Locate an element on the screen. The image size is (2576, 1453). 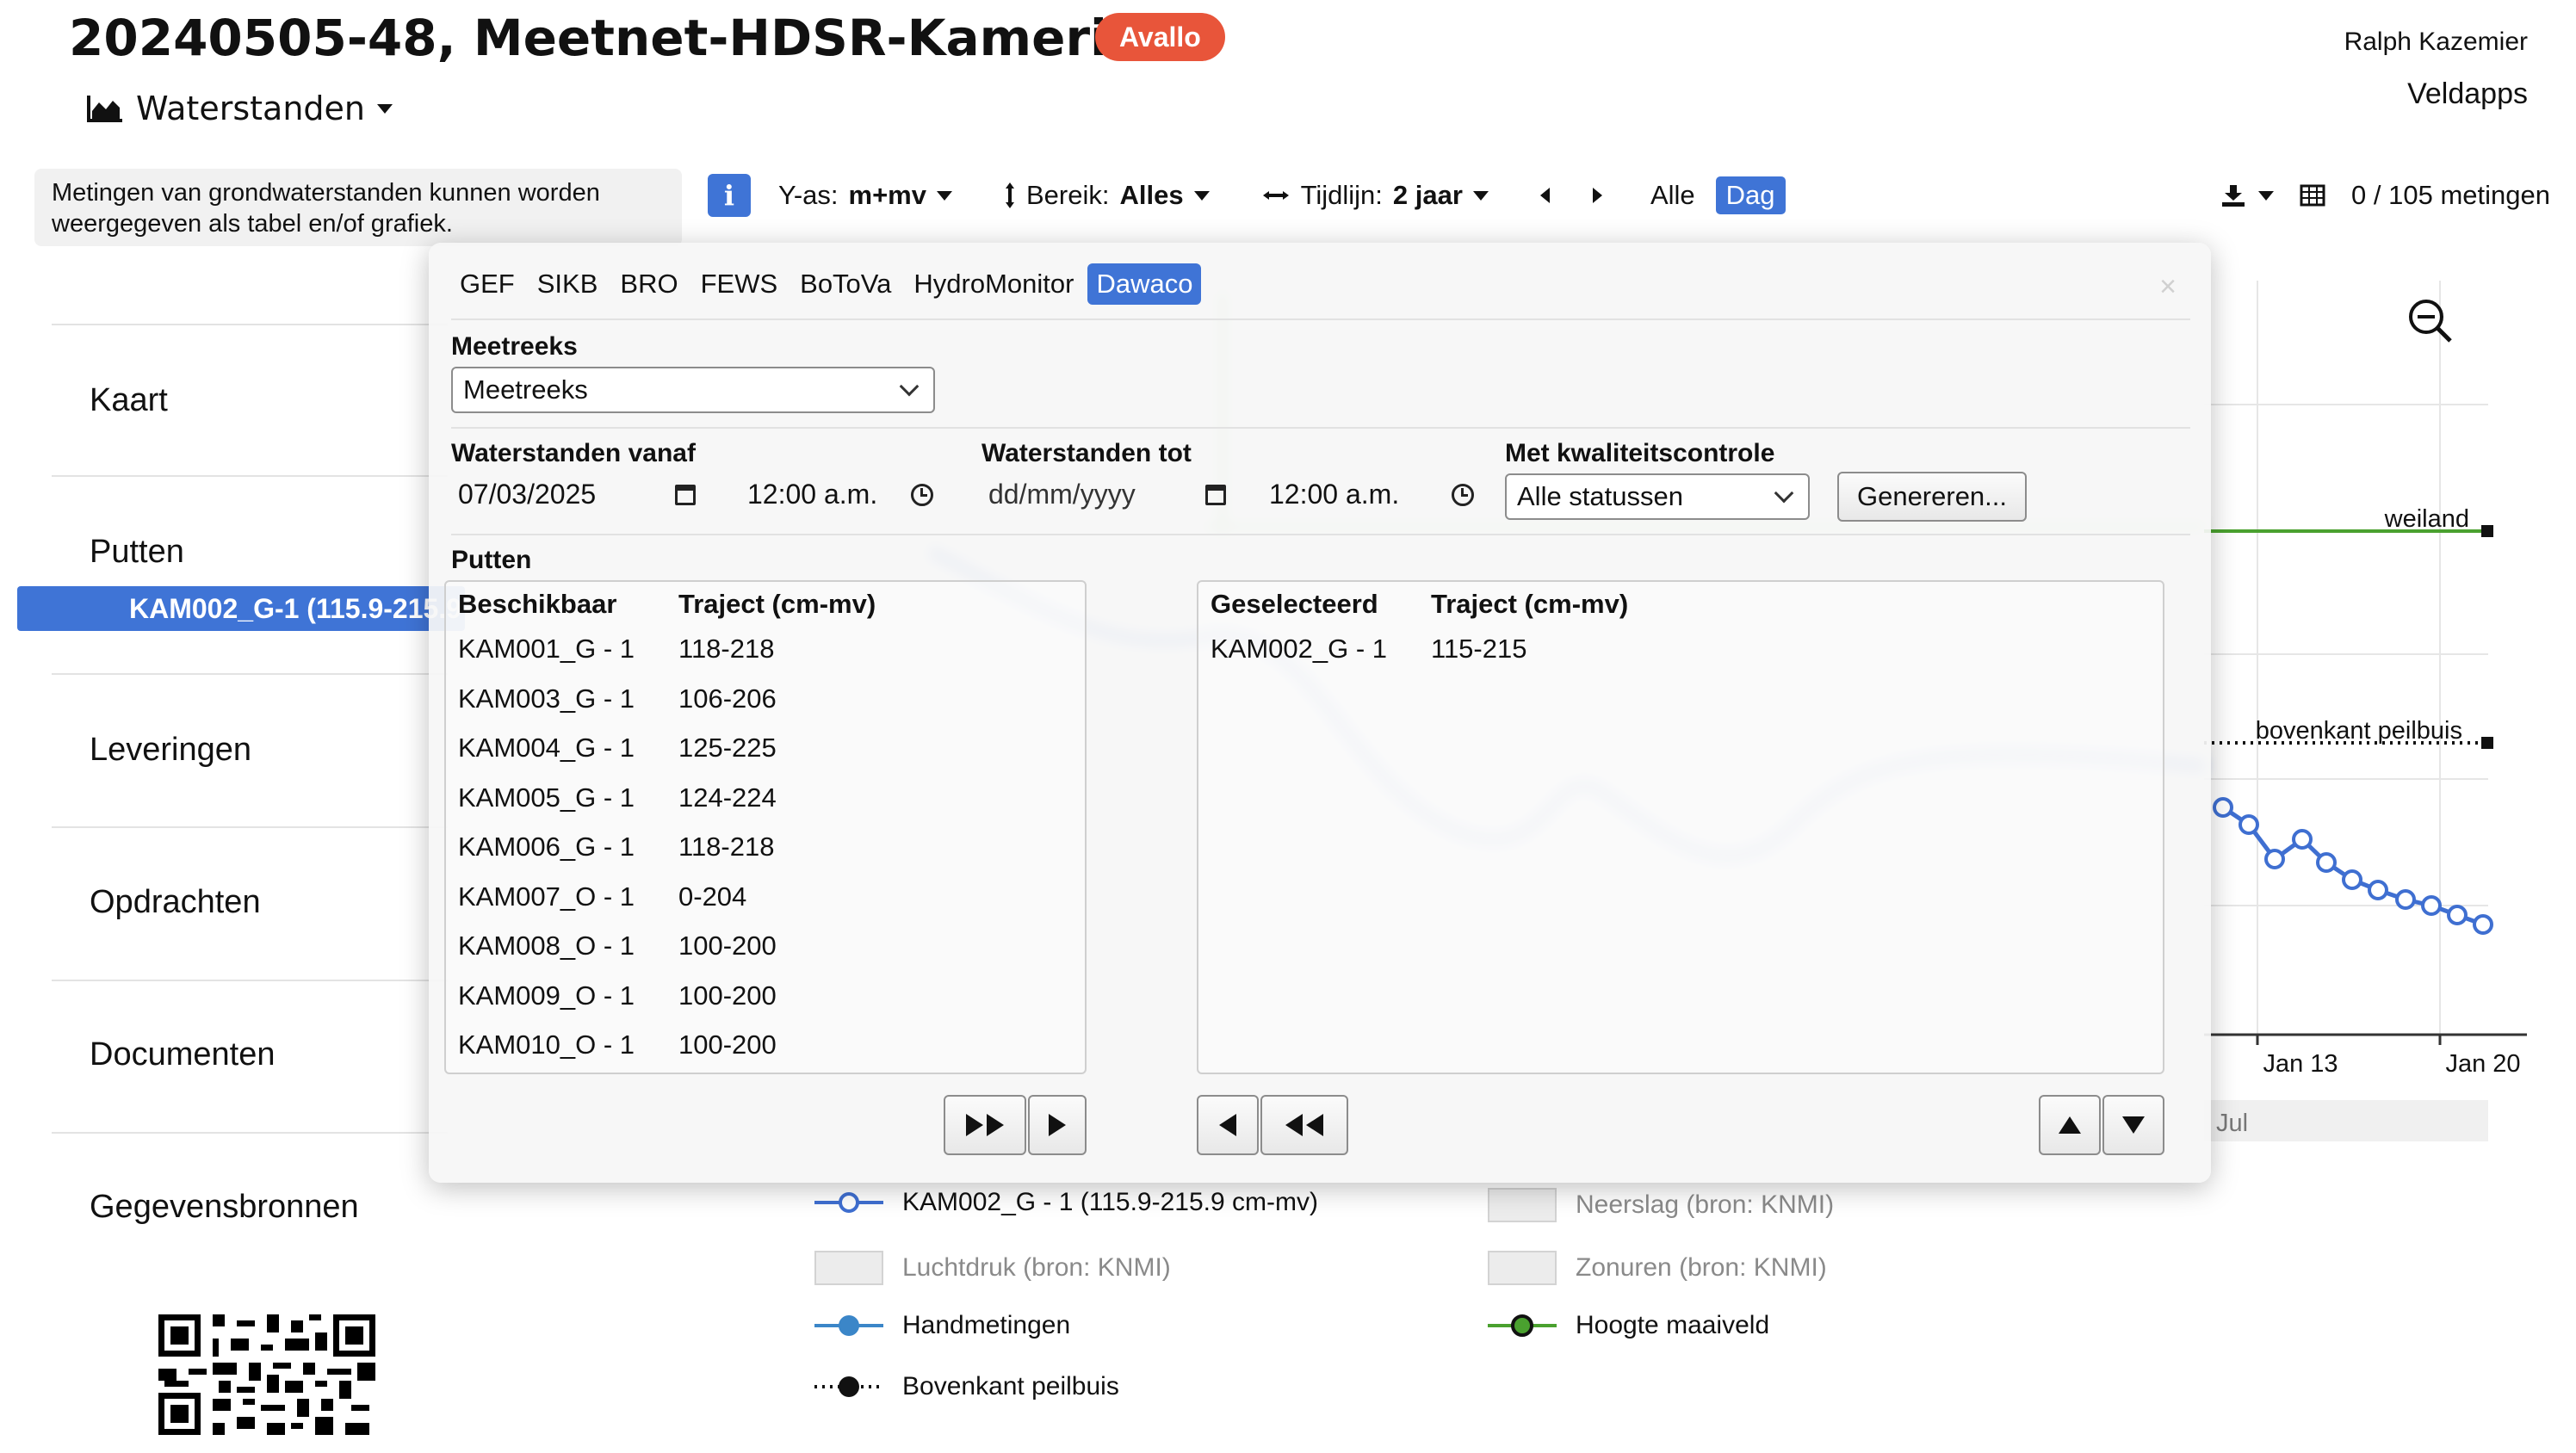
tab-fews: FEWS is located at coordinates (739, 284).